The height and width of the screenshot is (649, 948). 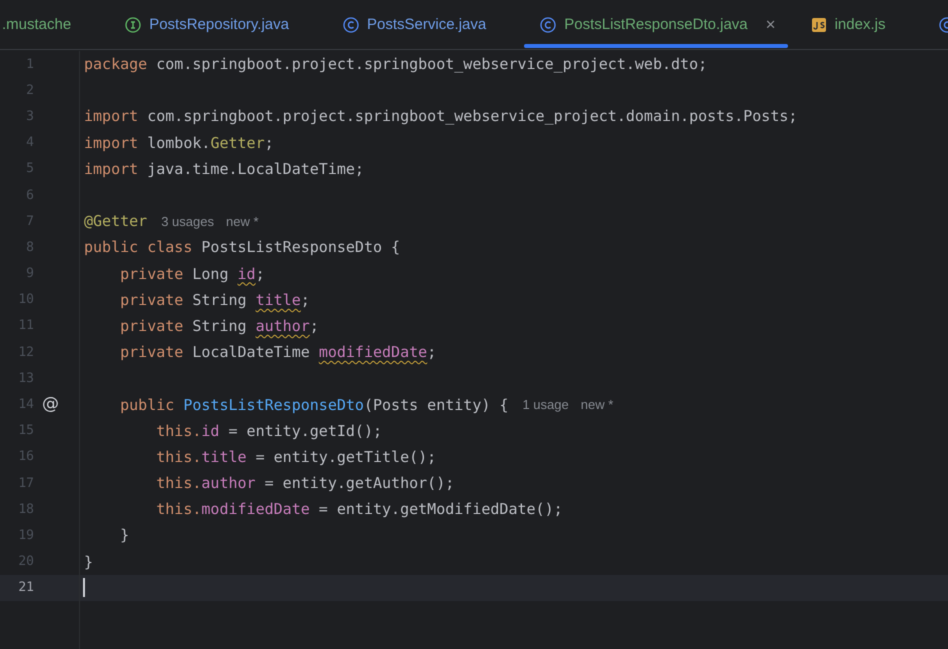 What do you see at coordinates (219, 325) in the screenshot?
I see `code-line: private String author;` at bounding box center [219, 325].